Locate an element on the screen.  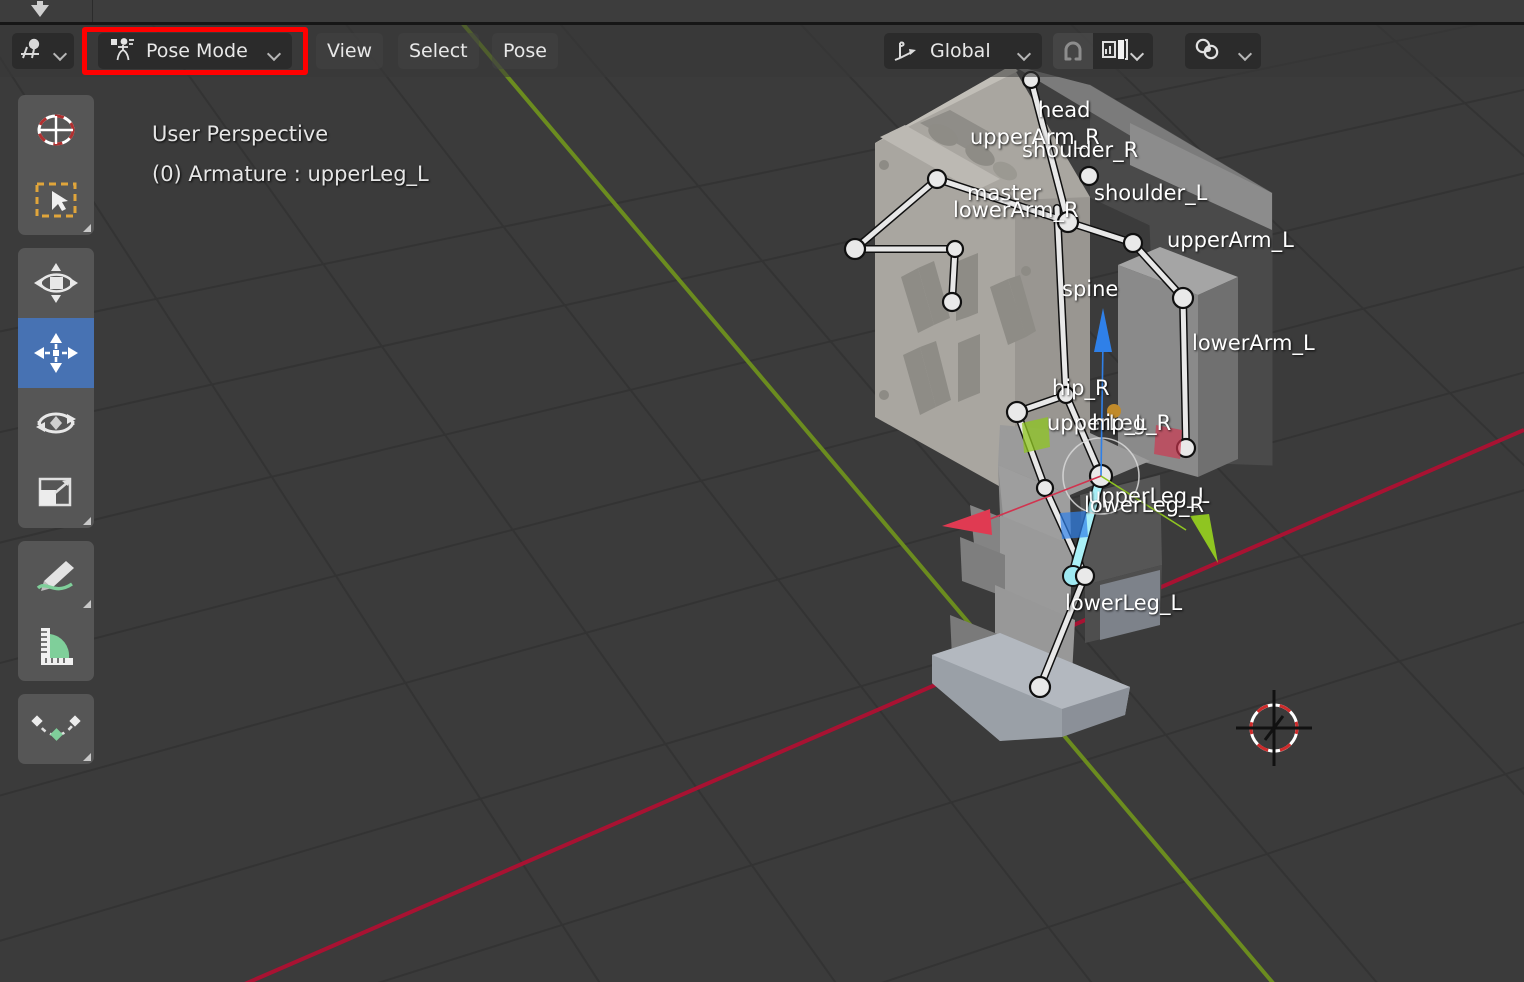
mode-label: Pose Mode is located at coordinates (197, 51).